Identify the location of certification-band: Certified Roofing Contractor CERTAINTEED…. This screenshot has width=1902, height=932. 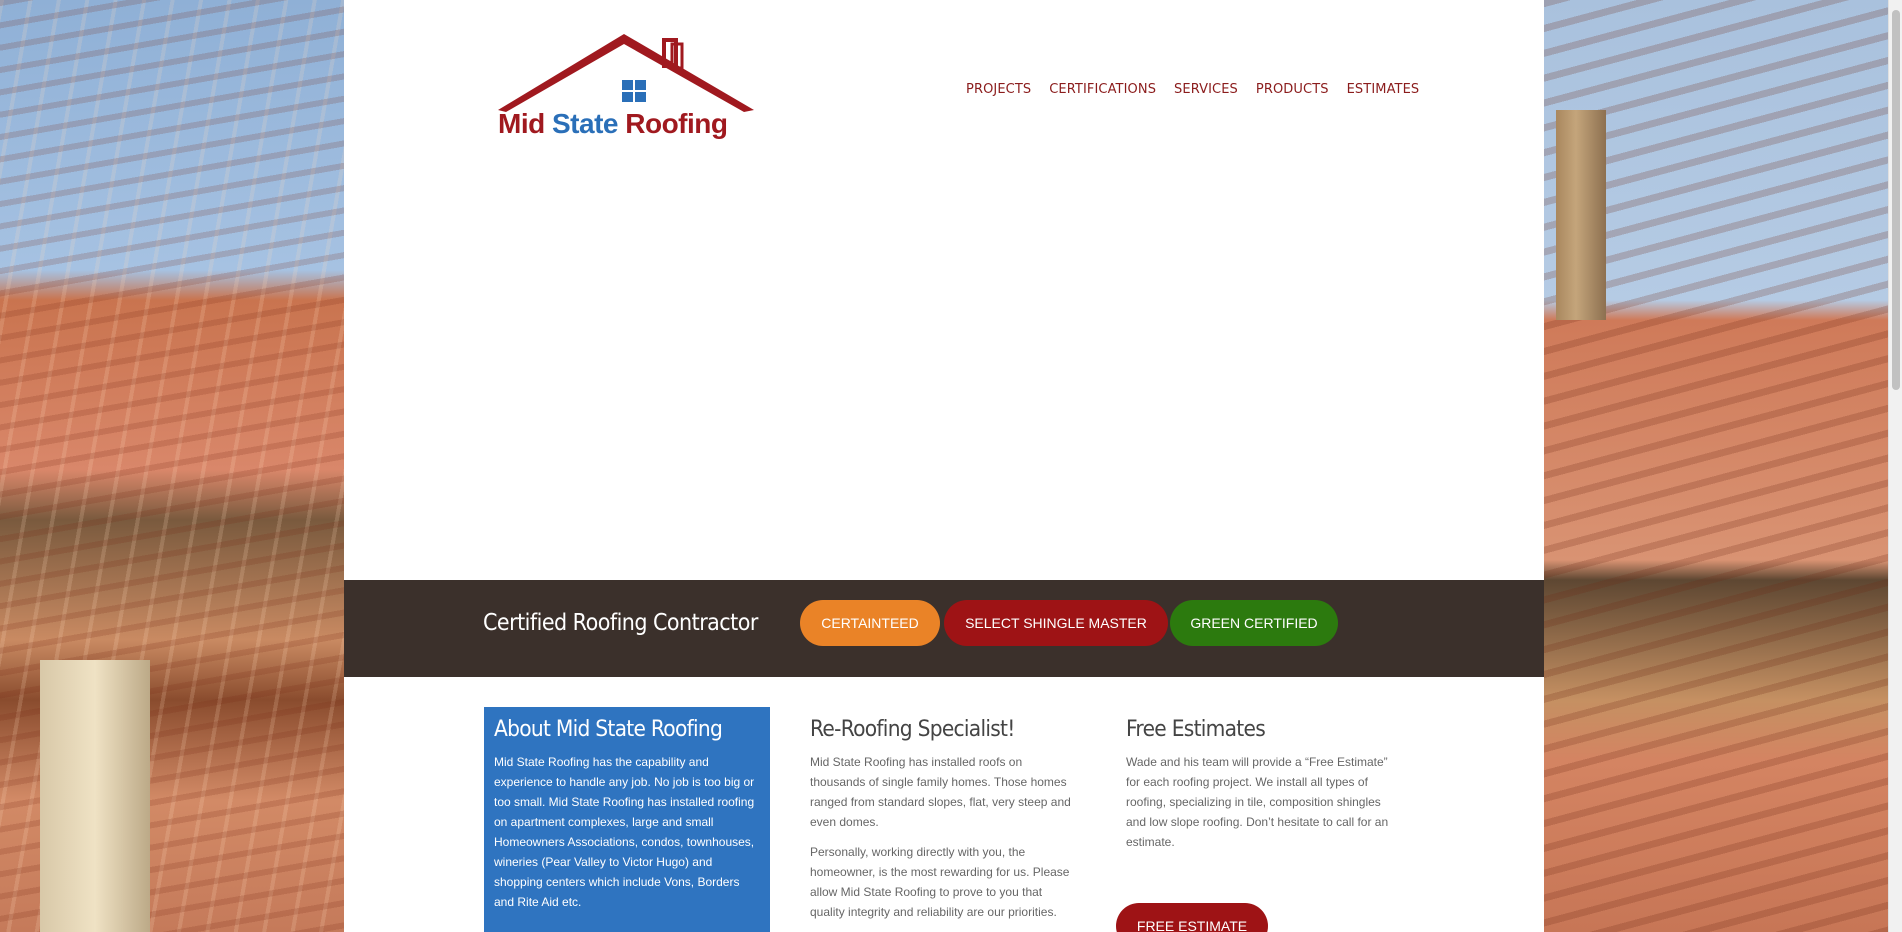
(944, 628).